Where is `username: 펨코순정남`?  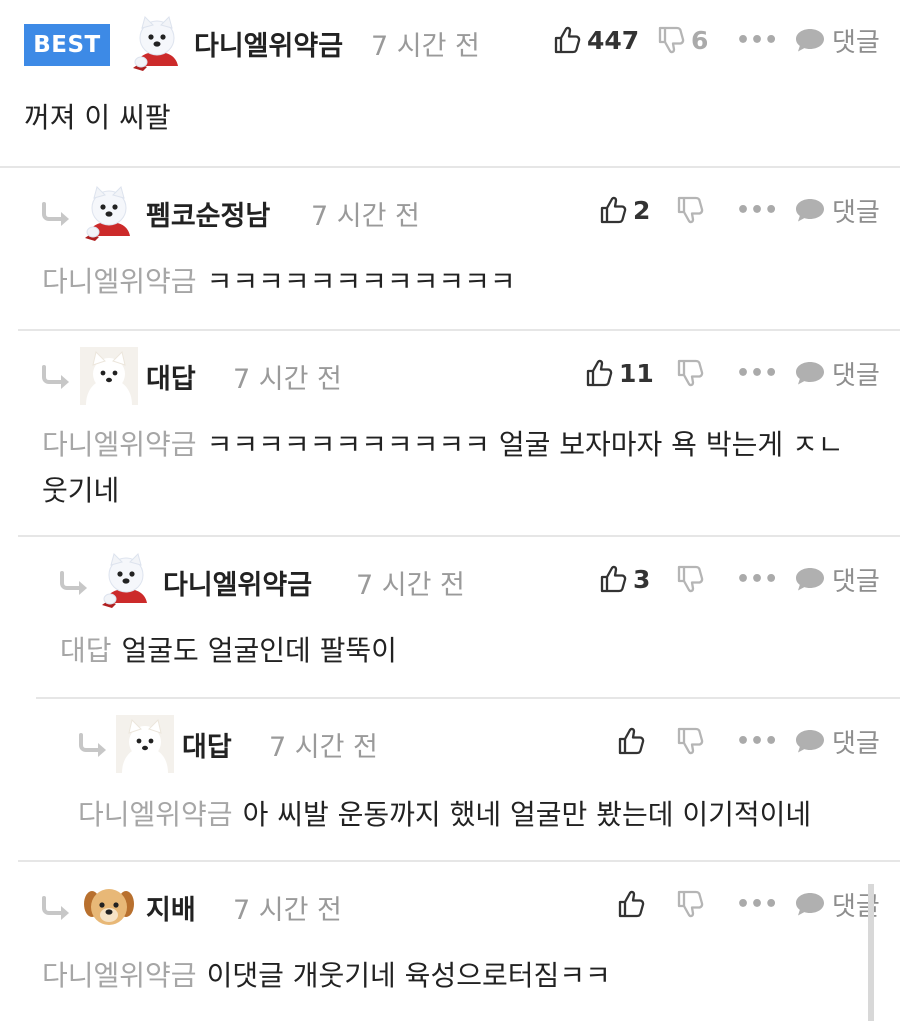
username: 펨코순정남 is located at coordinates (208, 213).